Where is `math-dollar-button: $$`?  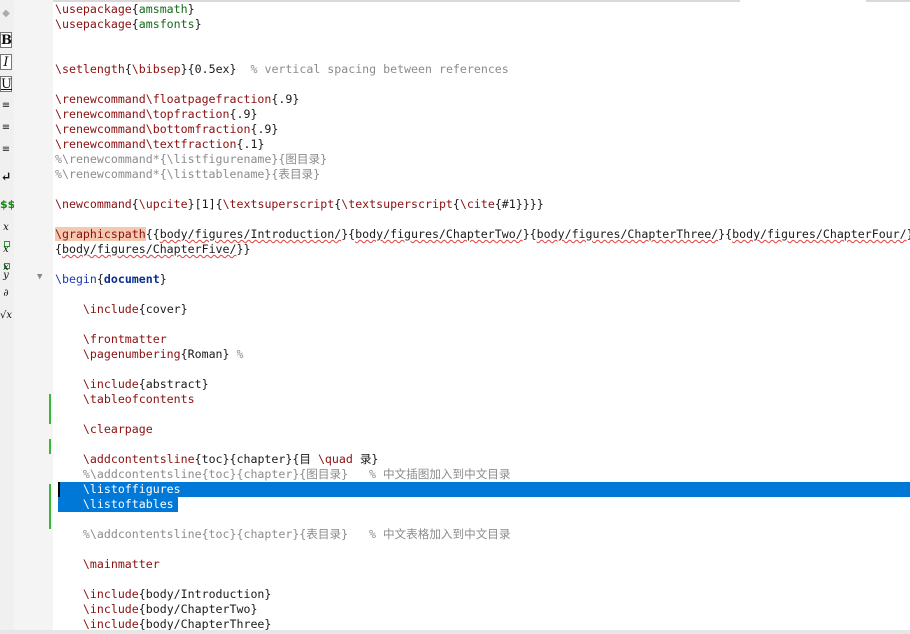 math-dollar-button: $$ is located at coordinates (7, 205).